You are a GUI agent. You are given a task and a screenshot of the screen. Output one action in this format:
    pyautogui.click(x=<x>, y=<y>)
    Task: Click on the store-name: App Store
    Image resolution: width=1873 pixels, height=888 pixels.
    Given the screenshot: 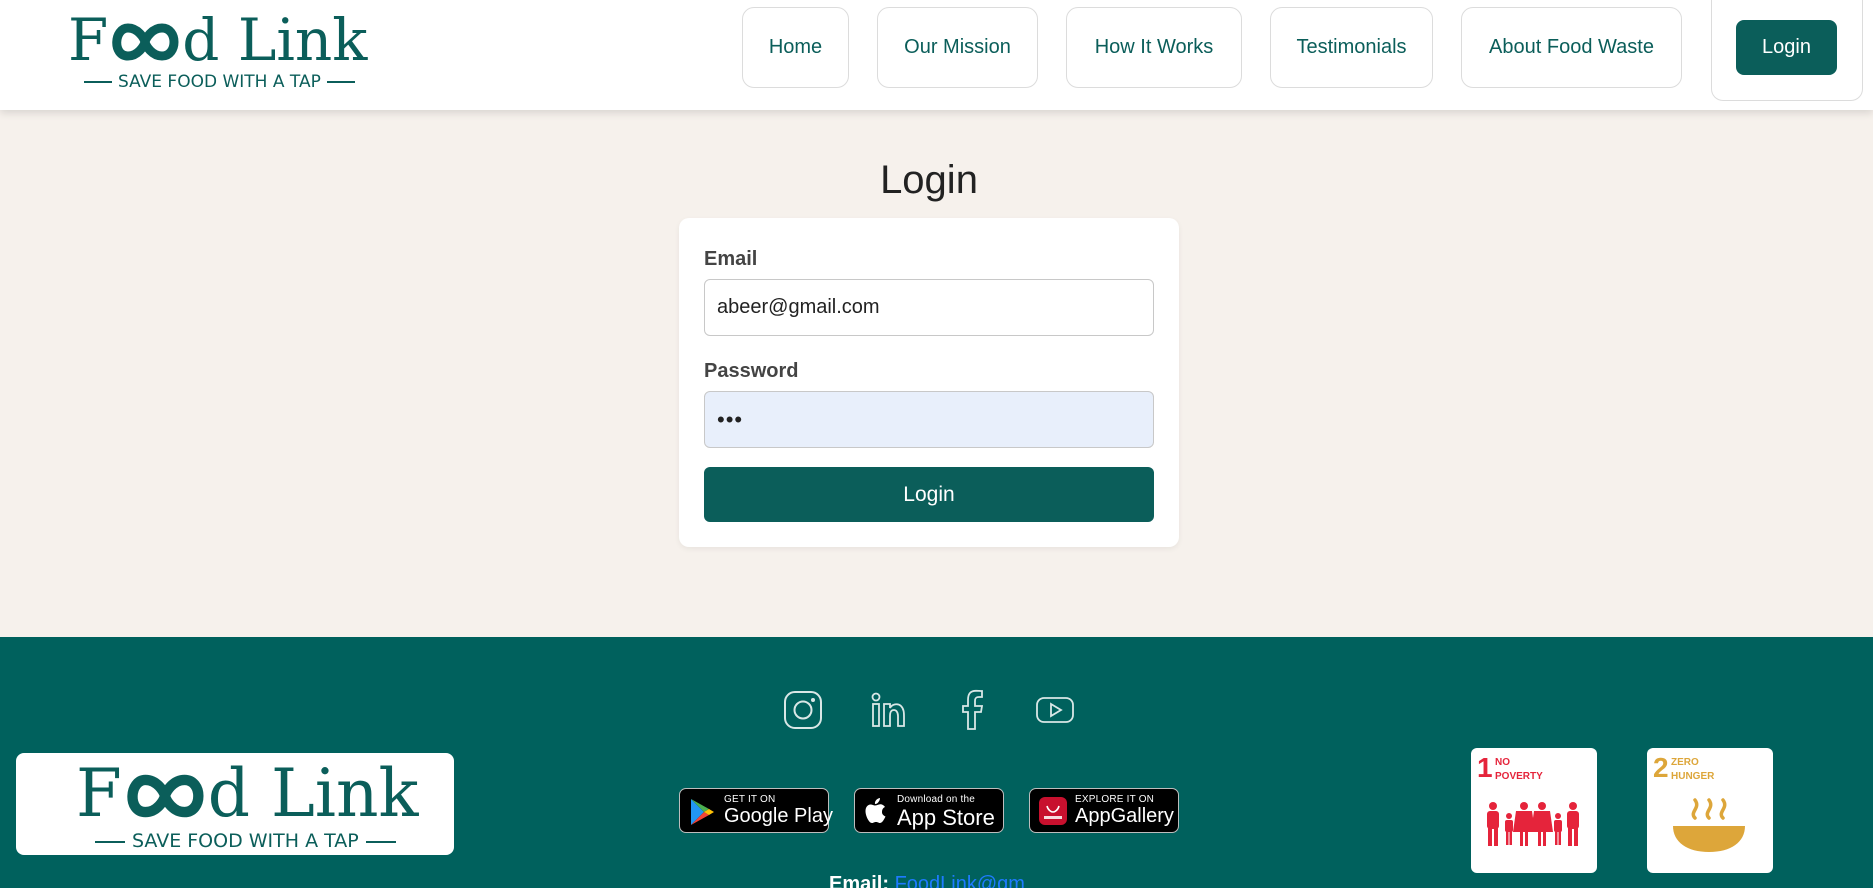 What is the action you would take?
    pyautogui.click(x=946, y=817)
    